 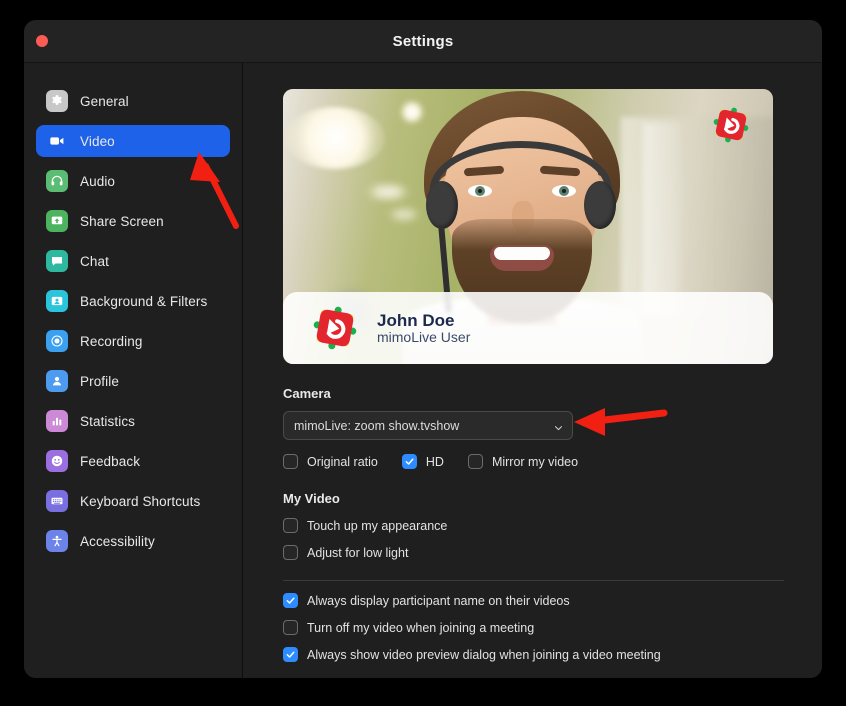 What do you see at coordinates (335, 138) in the screenshot?
I see `ceiling-lamp` at bounding box center [335, 138].